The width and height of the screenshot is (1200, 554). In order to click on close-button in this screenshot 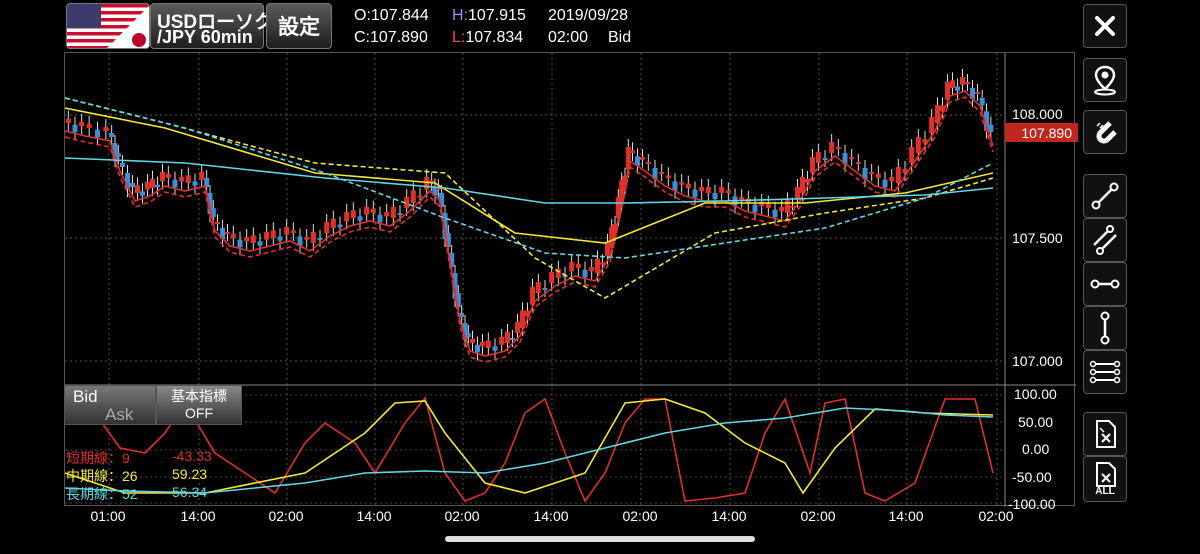, I will do `click(1105, 26)`.